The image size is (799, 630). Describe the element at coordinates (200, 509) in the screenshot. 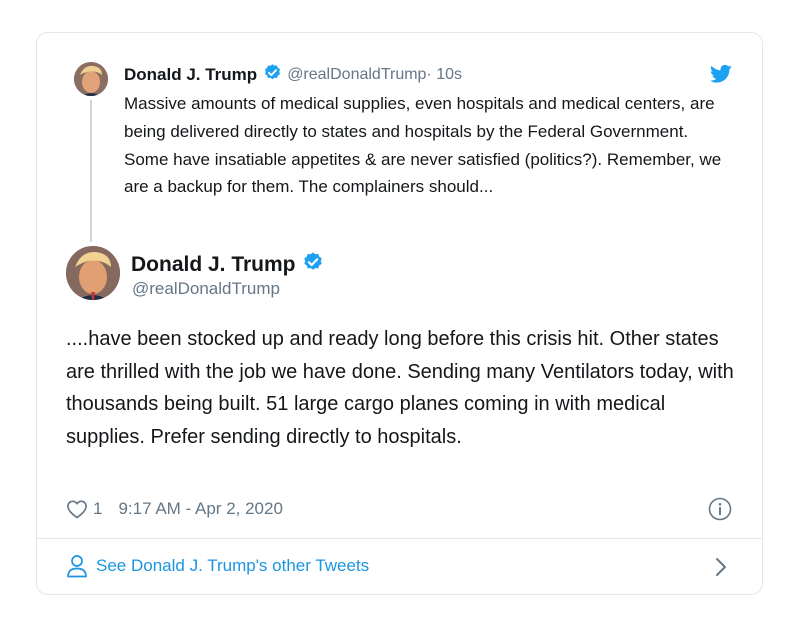

I see `tweet-timestamp: 9:17 AM - Apr 2, 2020` at that location.